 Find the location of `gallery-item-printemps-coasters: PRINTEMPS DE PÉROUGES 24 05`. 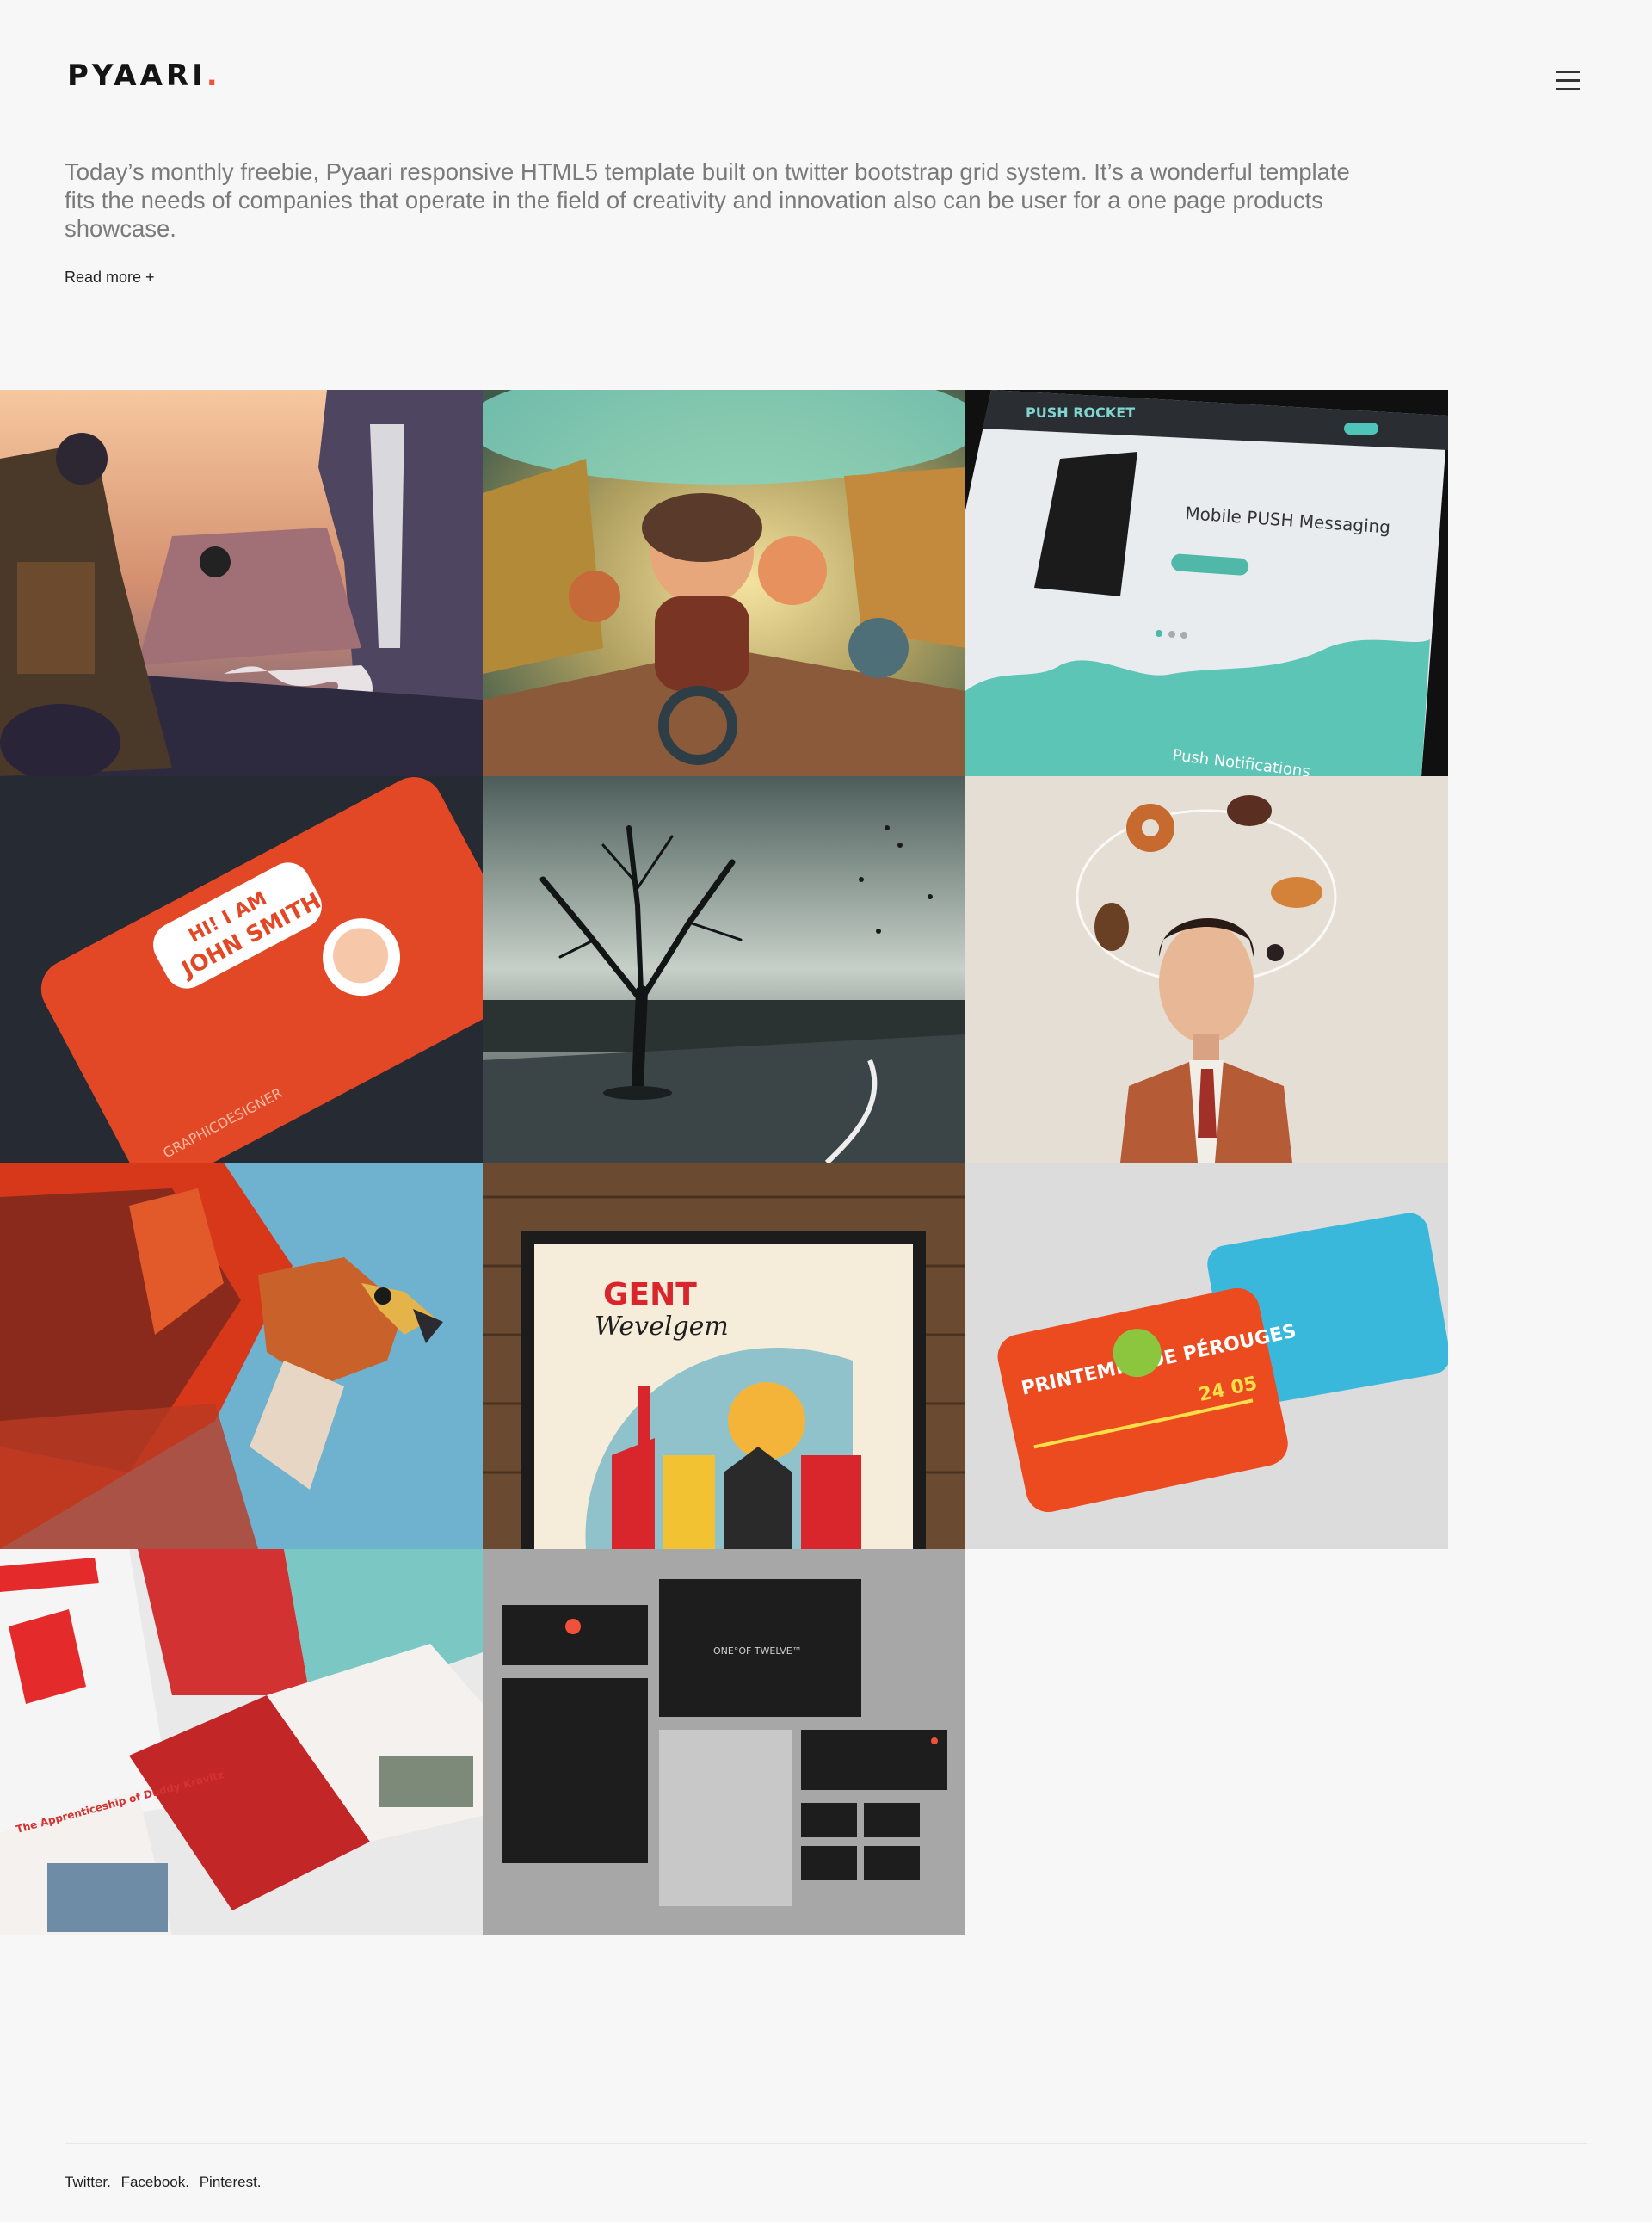

gallery-item-printemps-coasters: PRINTEMPS DE PÉROUGES 24 05 is located at coordinates (1206, 1356).